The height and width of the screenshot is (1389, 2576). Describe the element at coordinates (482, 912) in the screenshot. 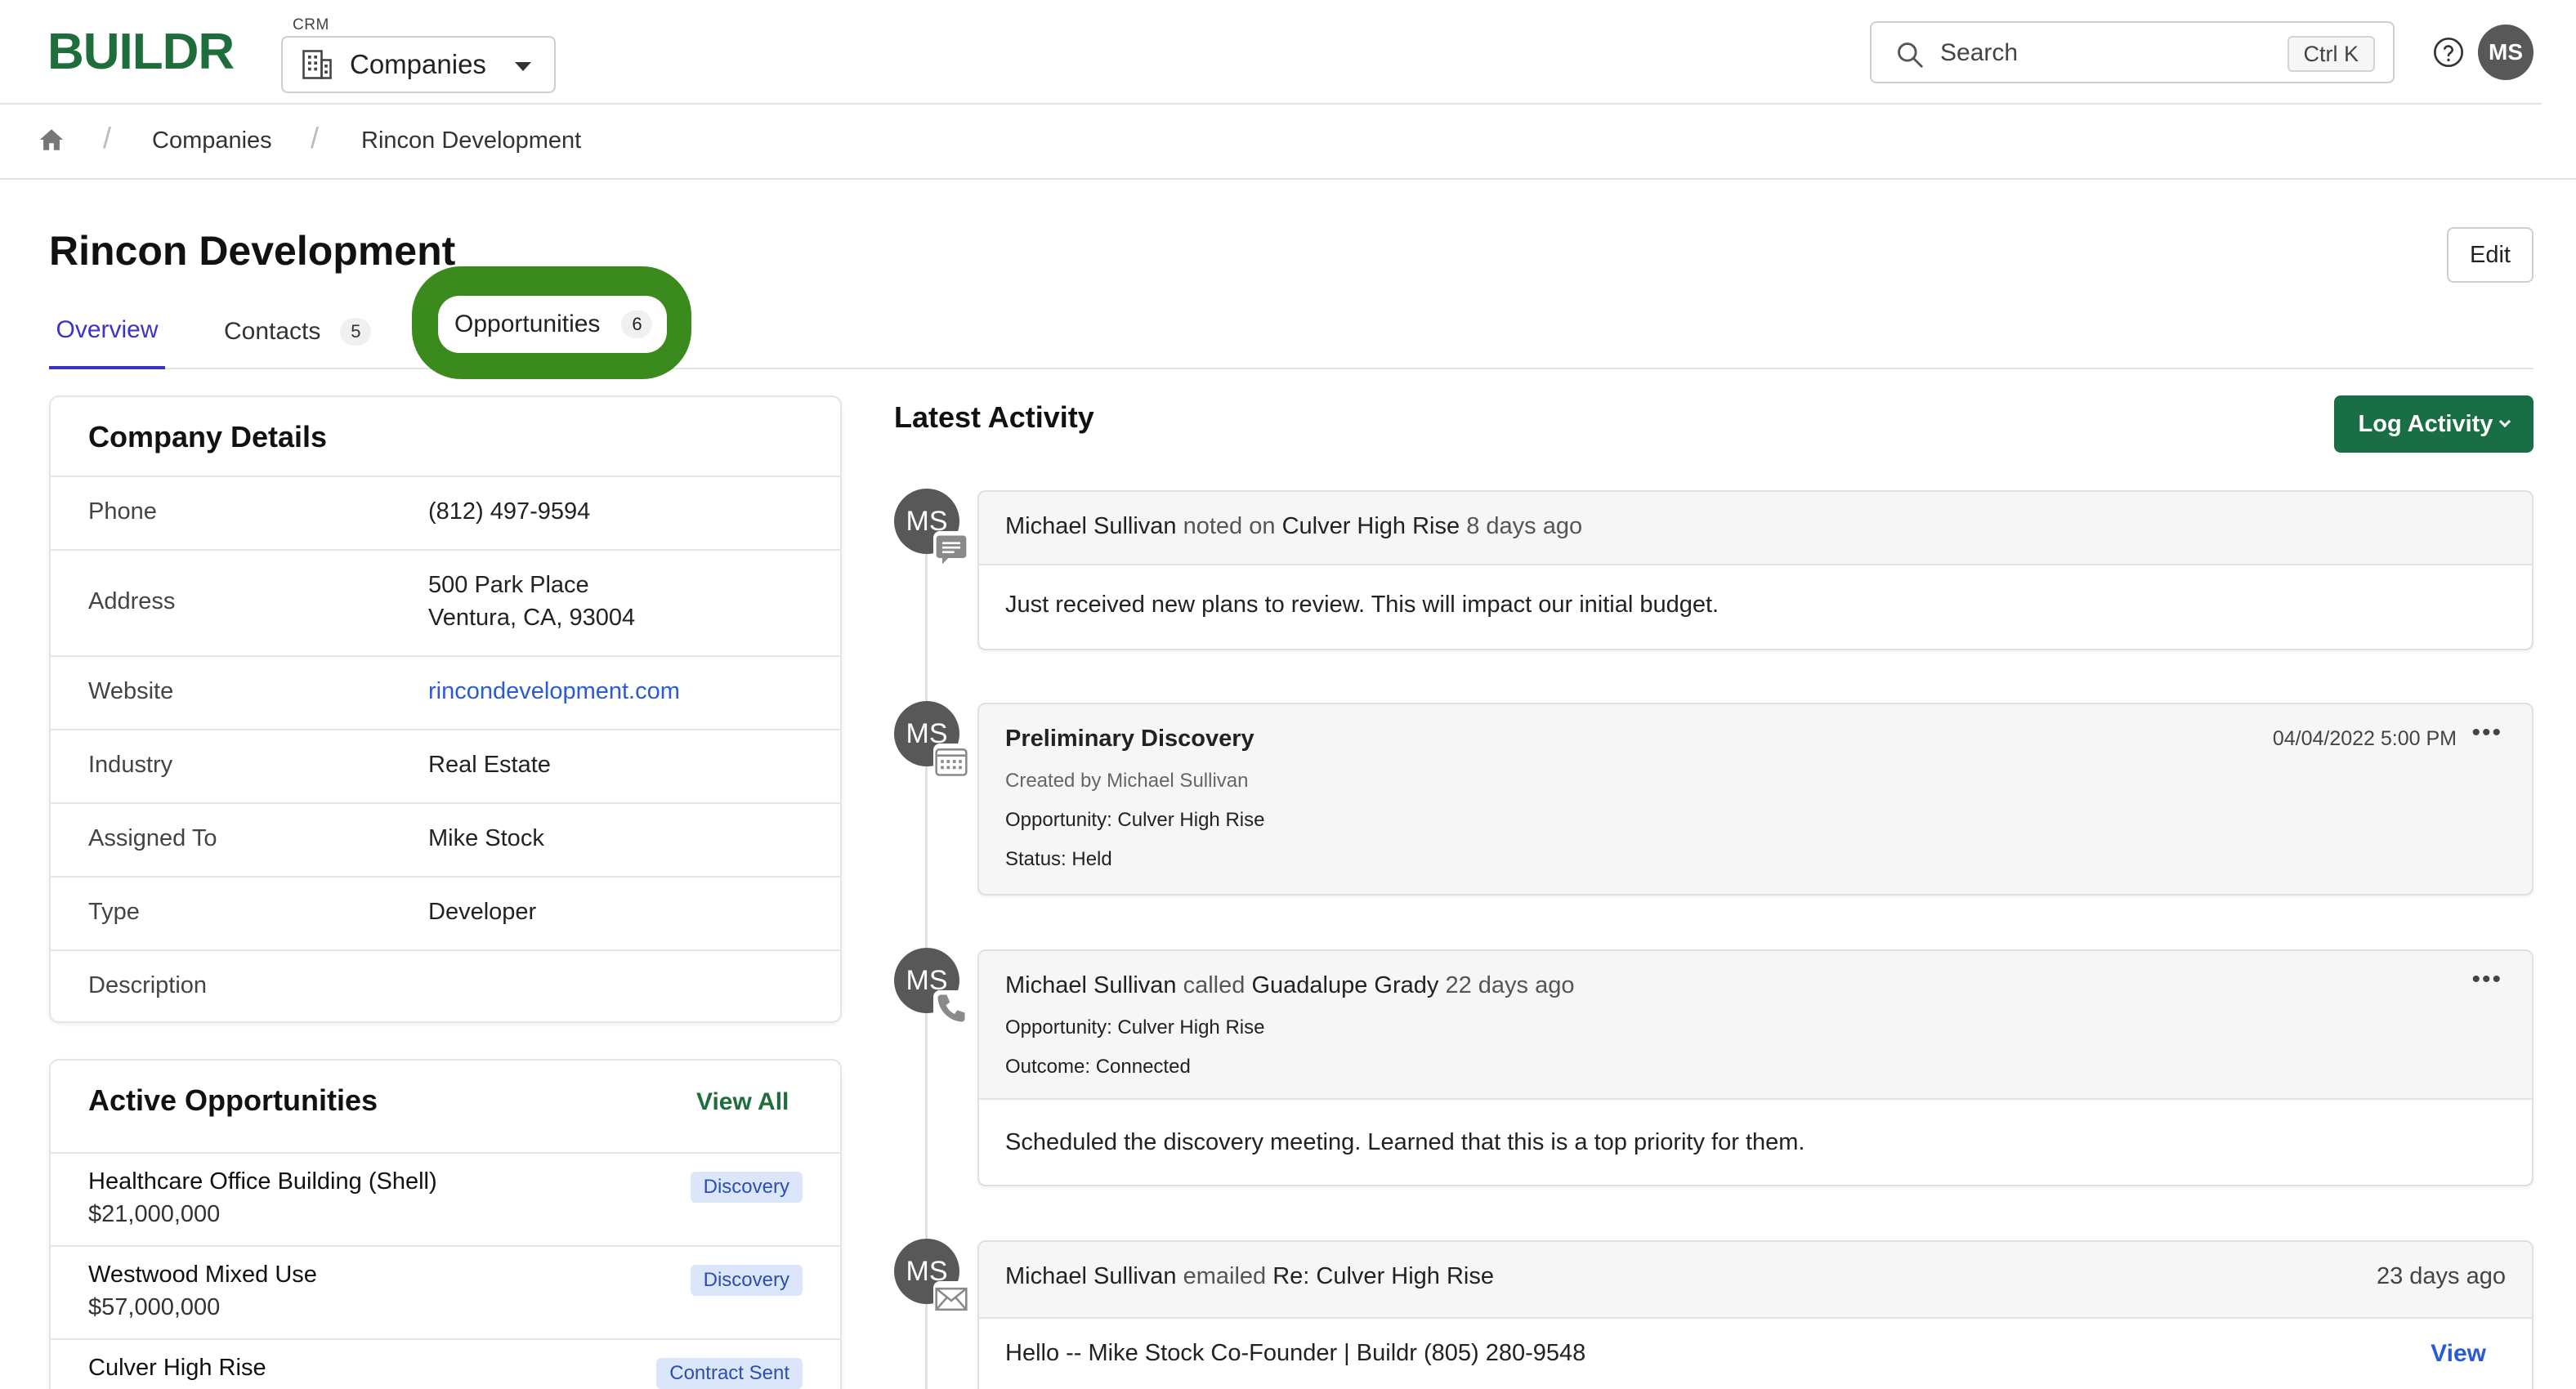

I see `detail-value: Developer` at that location.